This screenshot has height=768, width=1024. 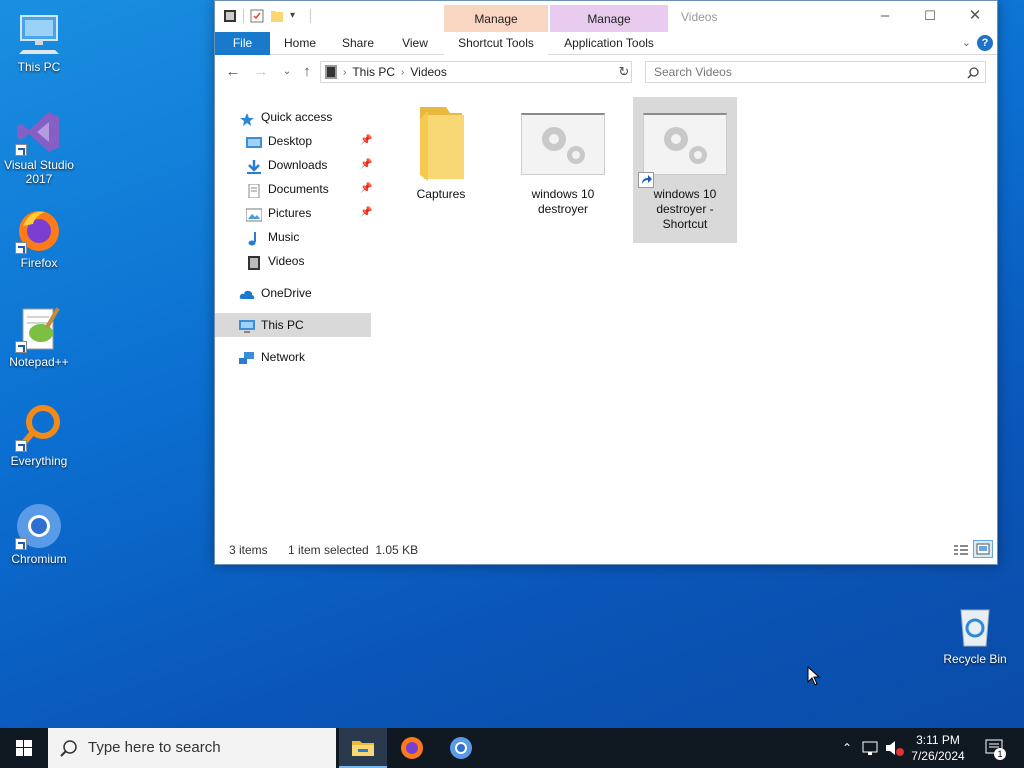 What do you see at coordinates (961, 549) in the screenshot?
I see `details-view-icon` at bounding box center [961, 549].